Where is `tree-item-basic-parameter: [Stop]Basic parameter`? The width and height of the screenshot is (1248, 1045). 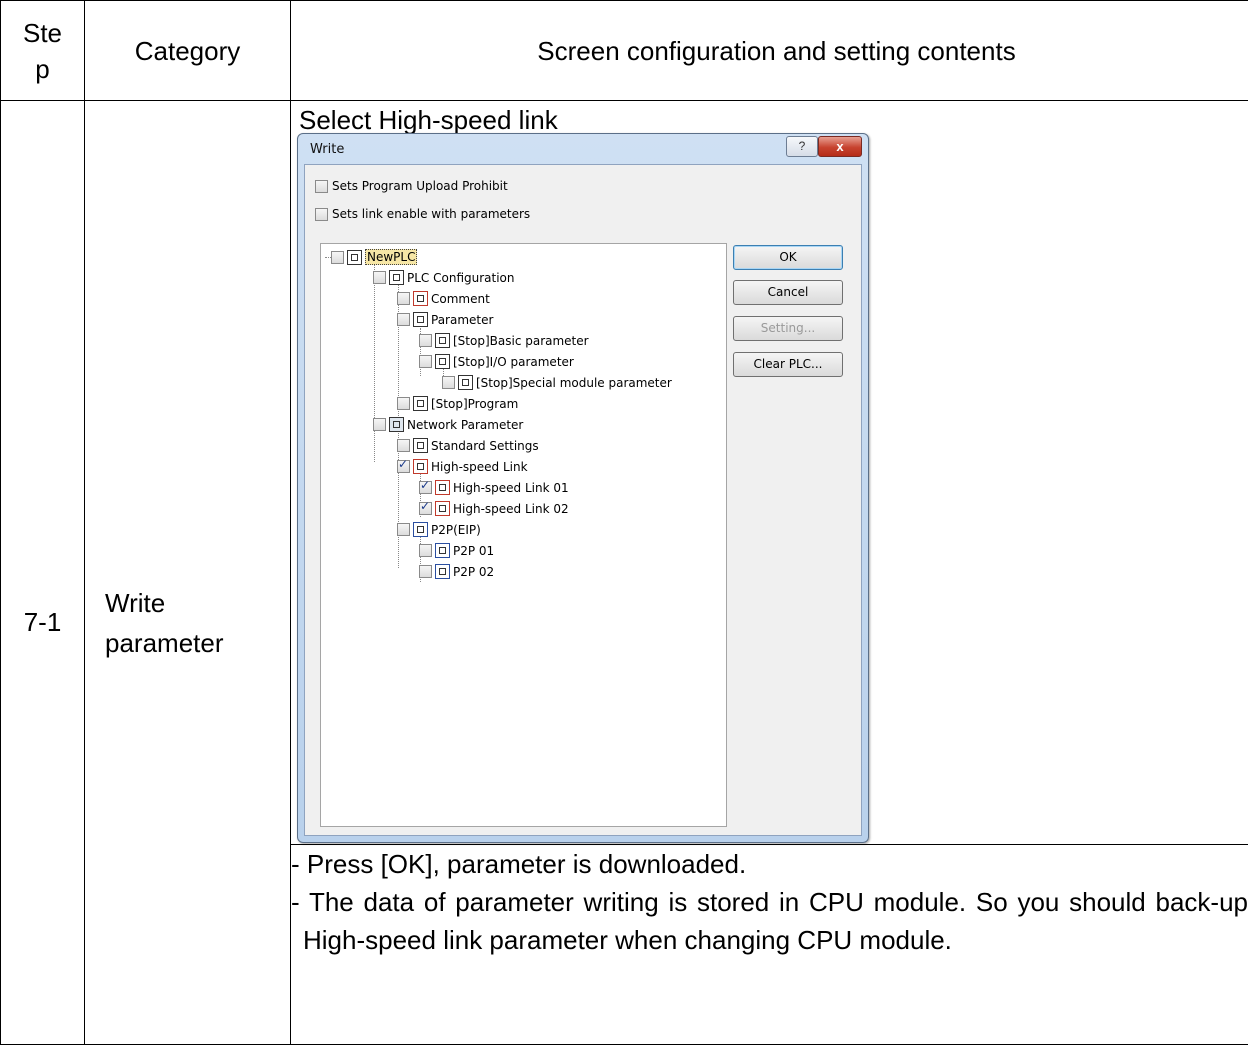
tree-item-basic-parameter: [Stop]Basic parameter is located at coordinates (504, 340).